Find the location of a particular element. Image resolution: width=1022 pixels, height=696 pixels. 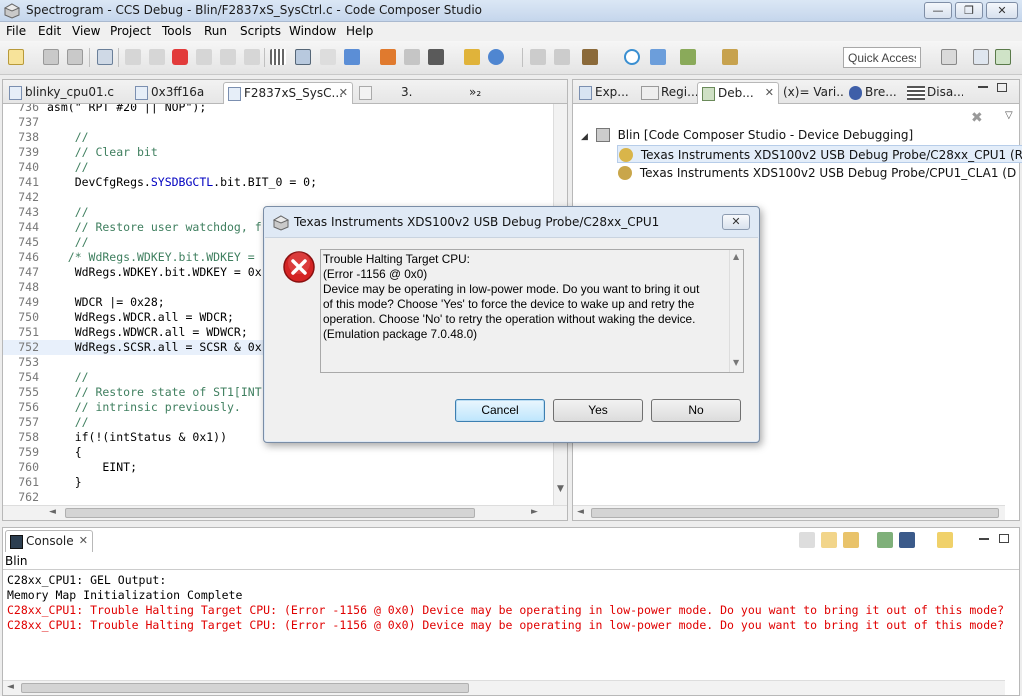

resume-icon is located at coordinates (133, 57).